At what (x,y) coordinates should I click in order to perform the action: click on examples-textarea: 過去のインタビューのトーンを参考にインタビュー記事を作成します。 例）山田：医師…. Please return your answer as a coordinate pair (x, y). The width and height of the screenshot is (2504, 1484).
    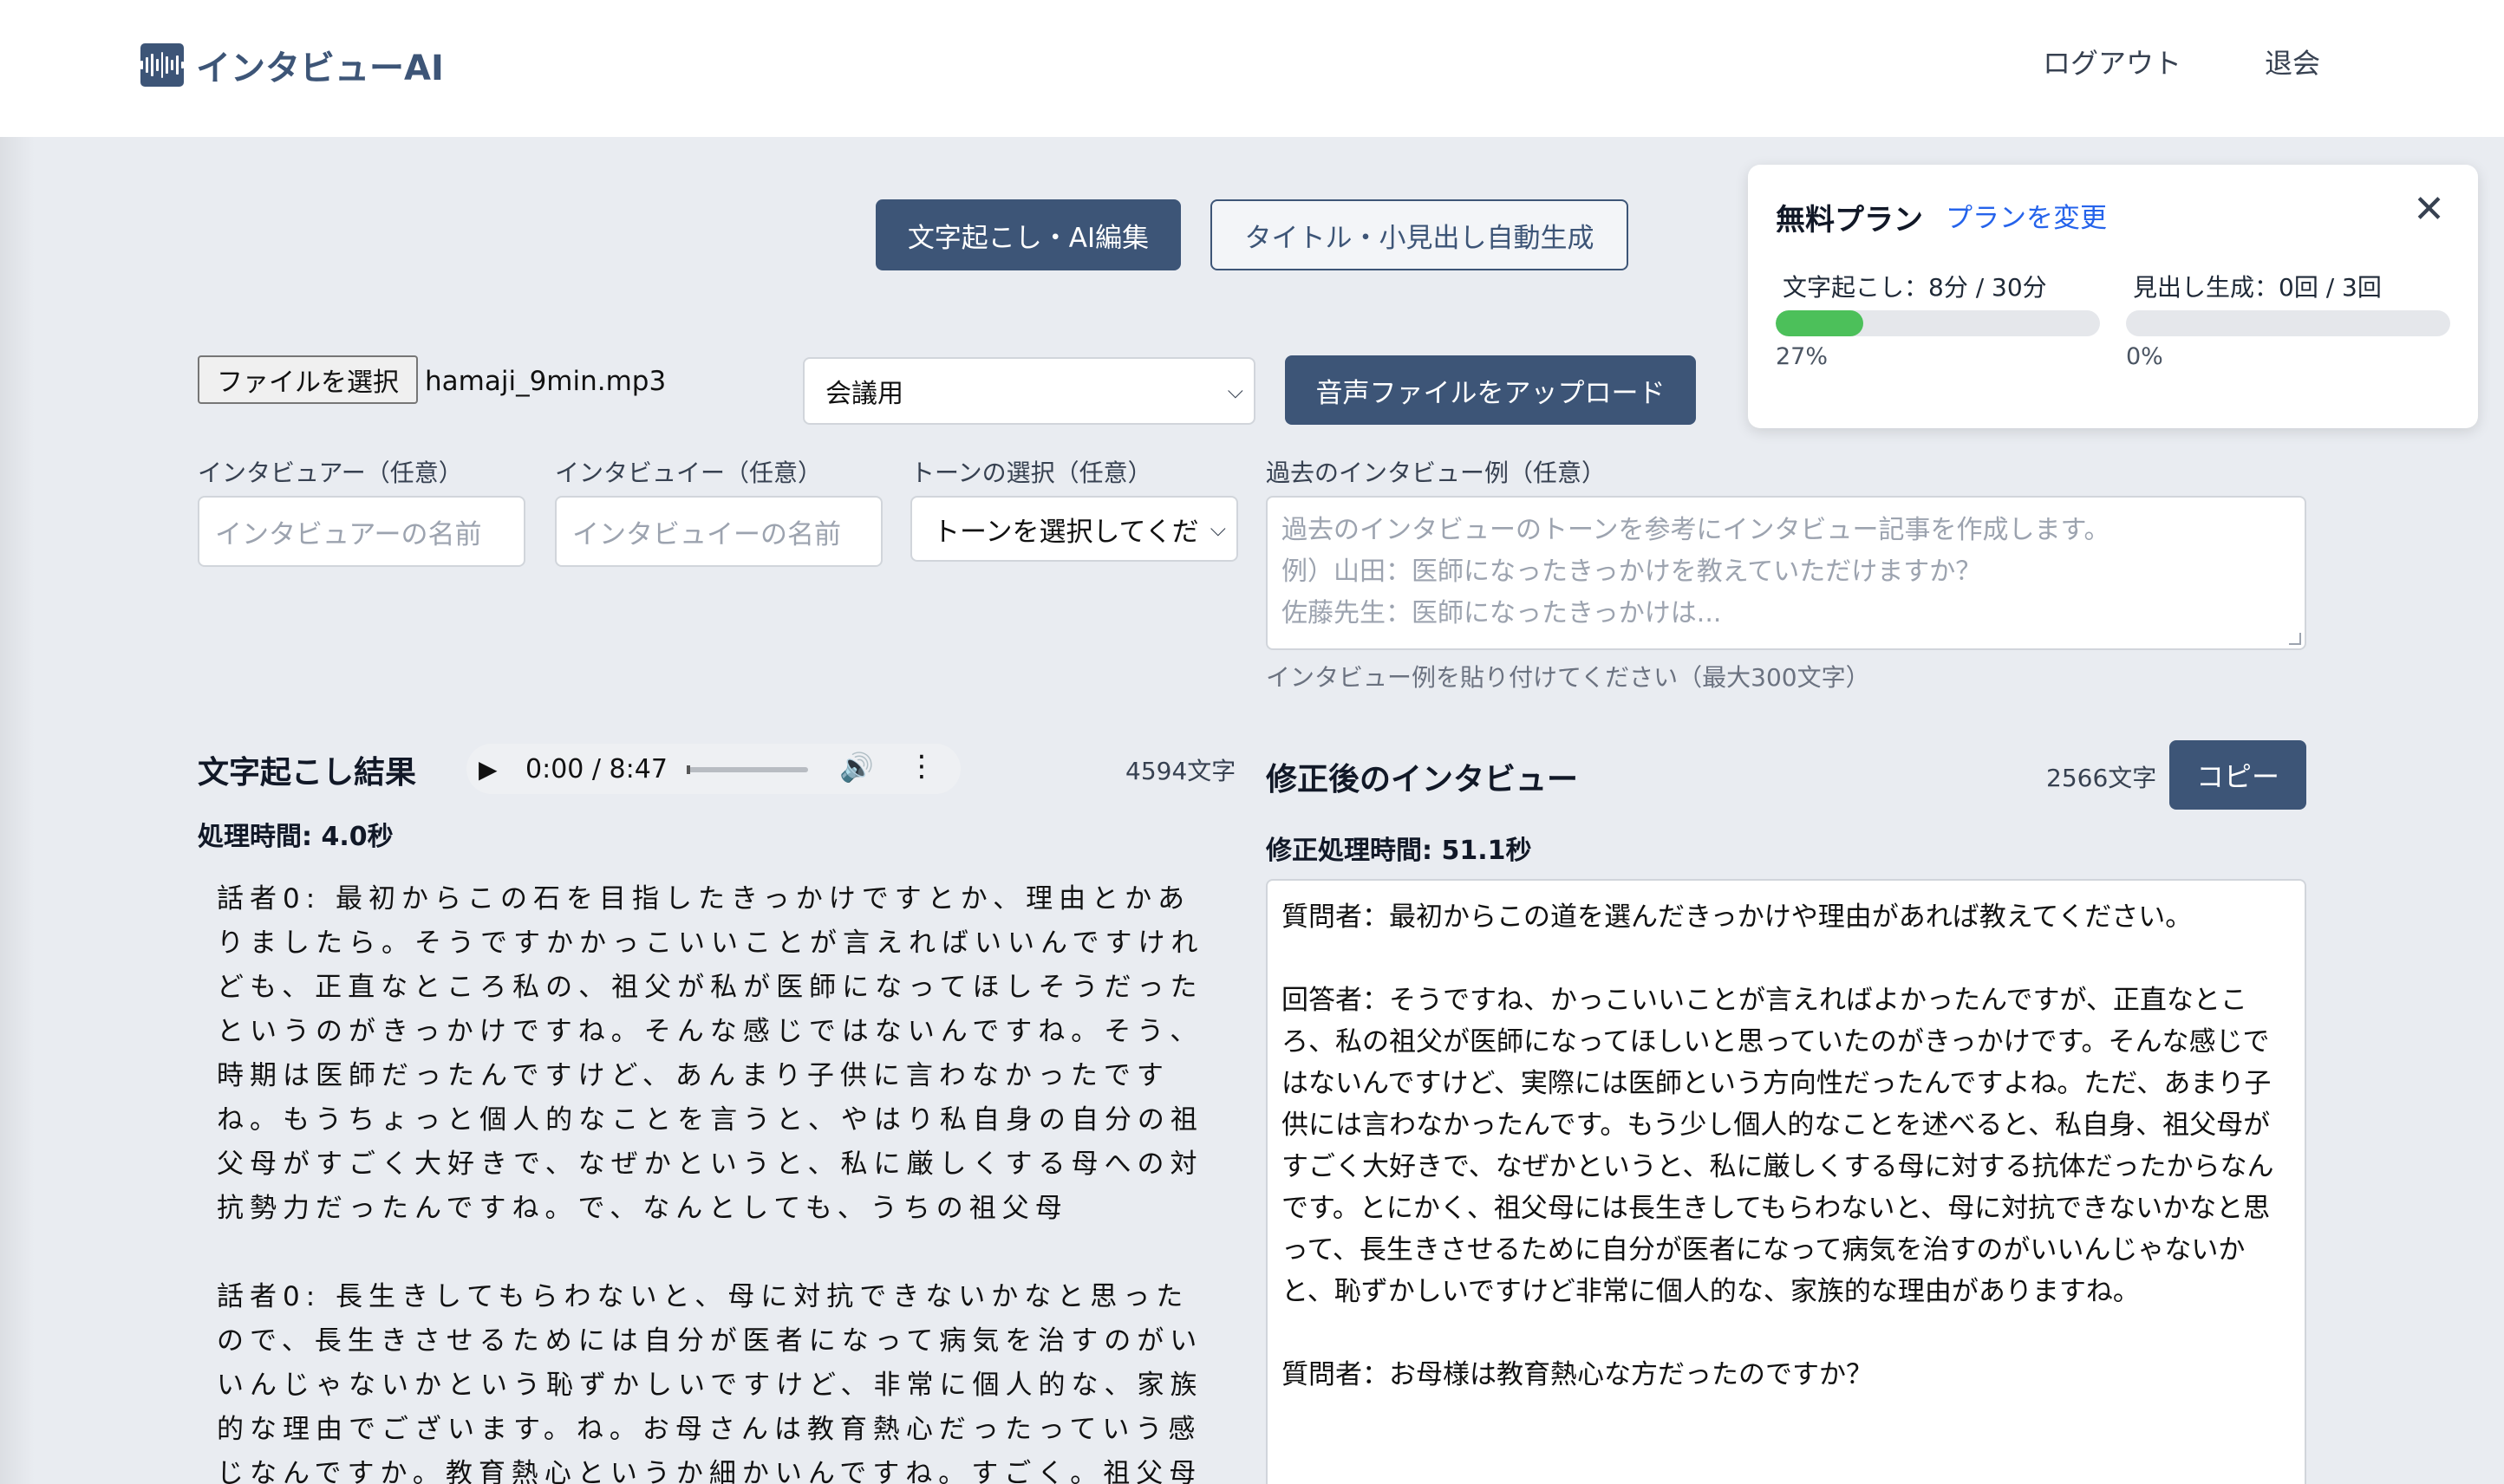
    Looking at the image, I should click on (1786, 573).